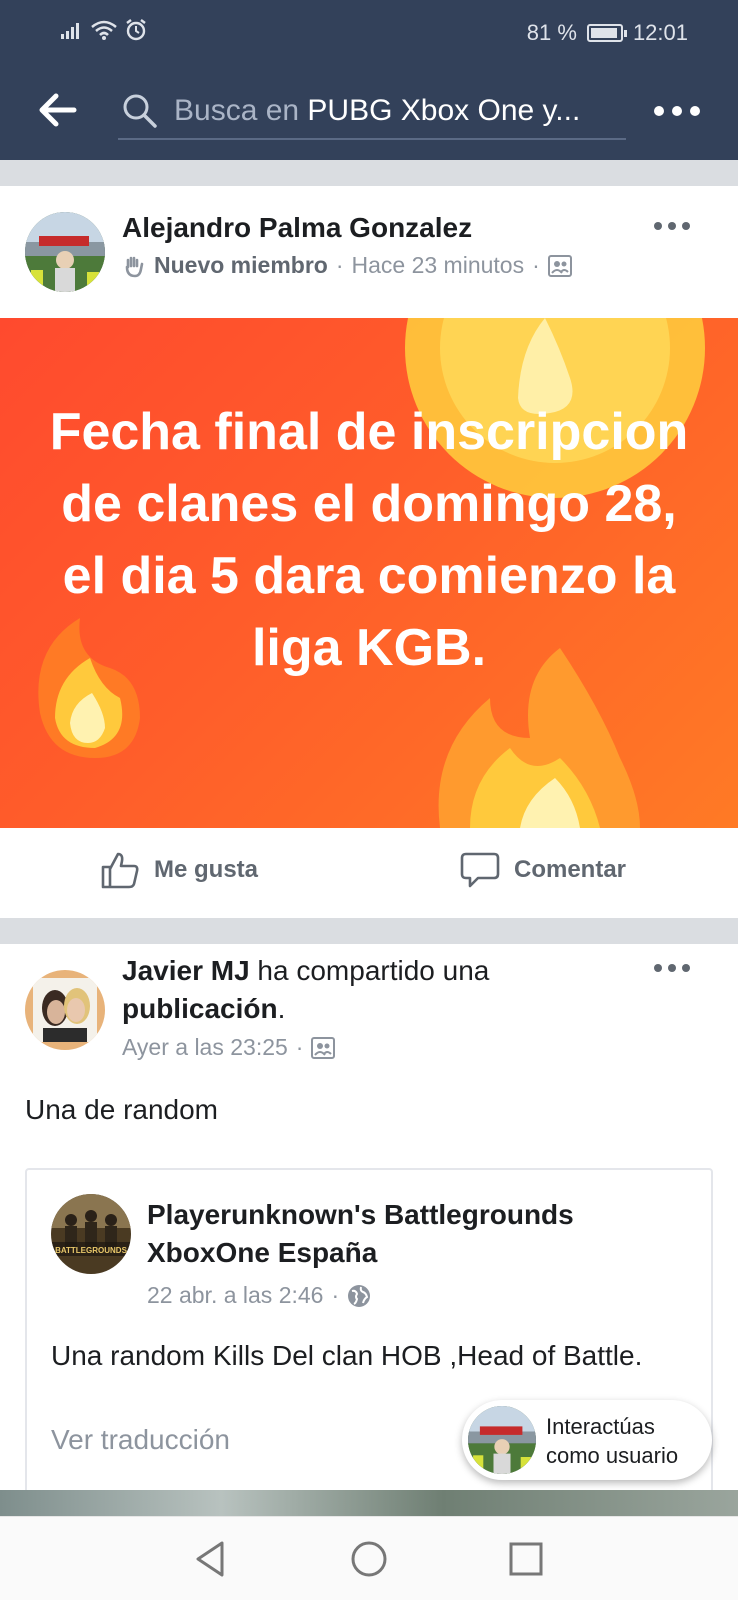 This screenshot has height=1600, width=738. Describe the element at coordinates (122, 1109) in the screenshot. I see `post-body: Una de random` at that location.